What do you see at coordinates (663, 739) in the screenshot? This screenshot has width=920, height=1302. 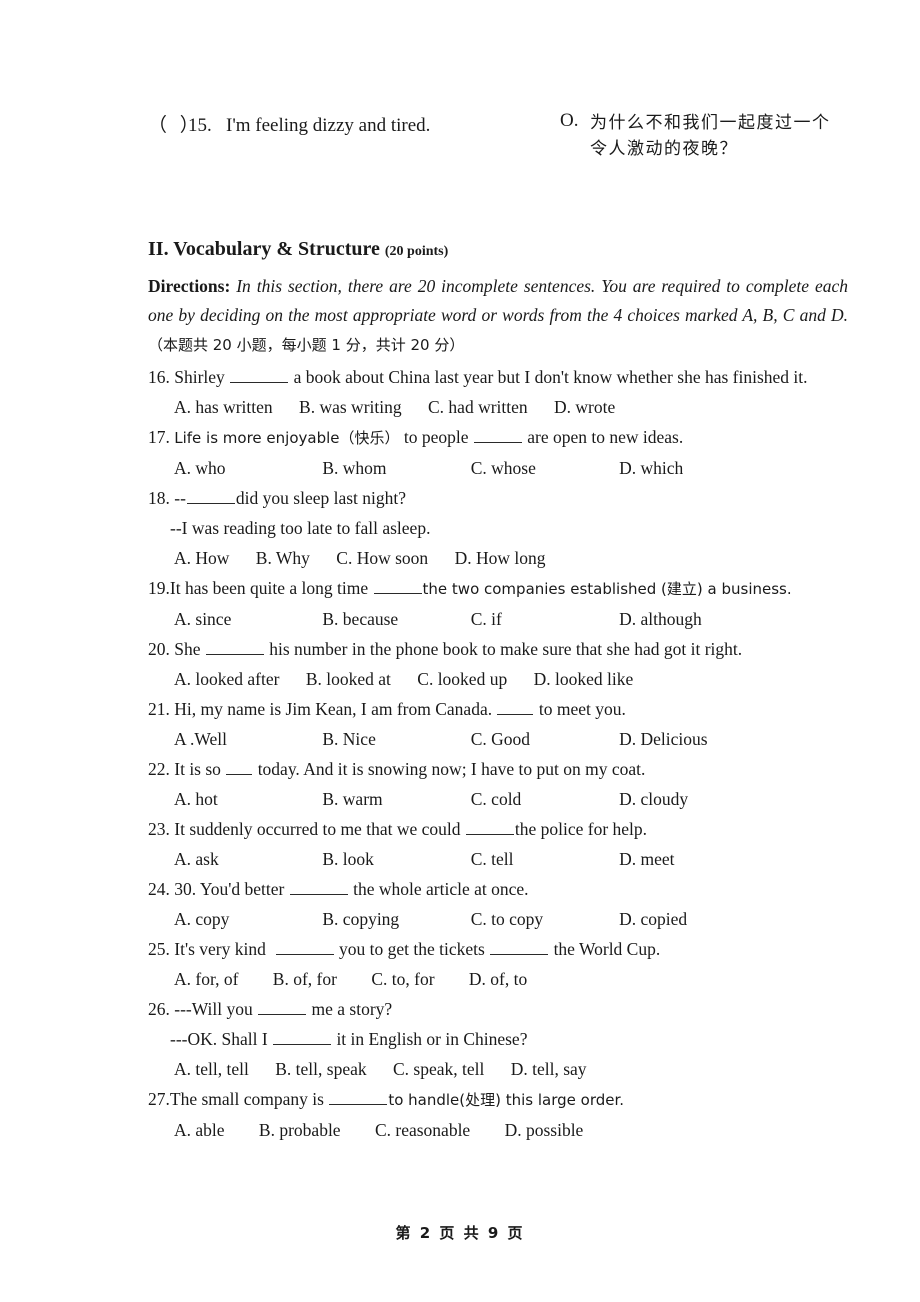 I see `option-d: D. Delicious` at bounding box center [663, 739].